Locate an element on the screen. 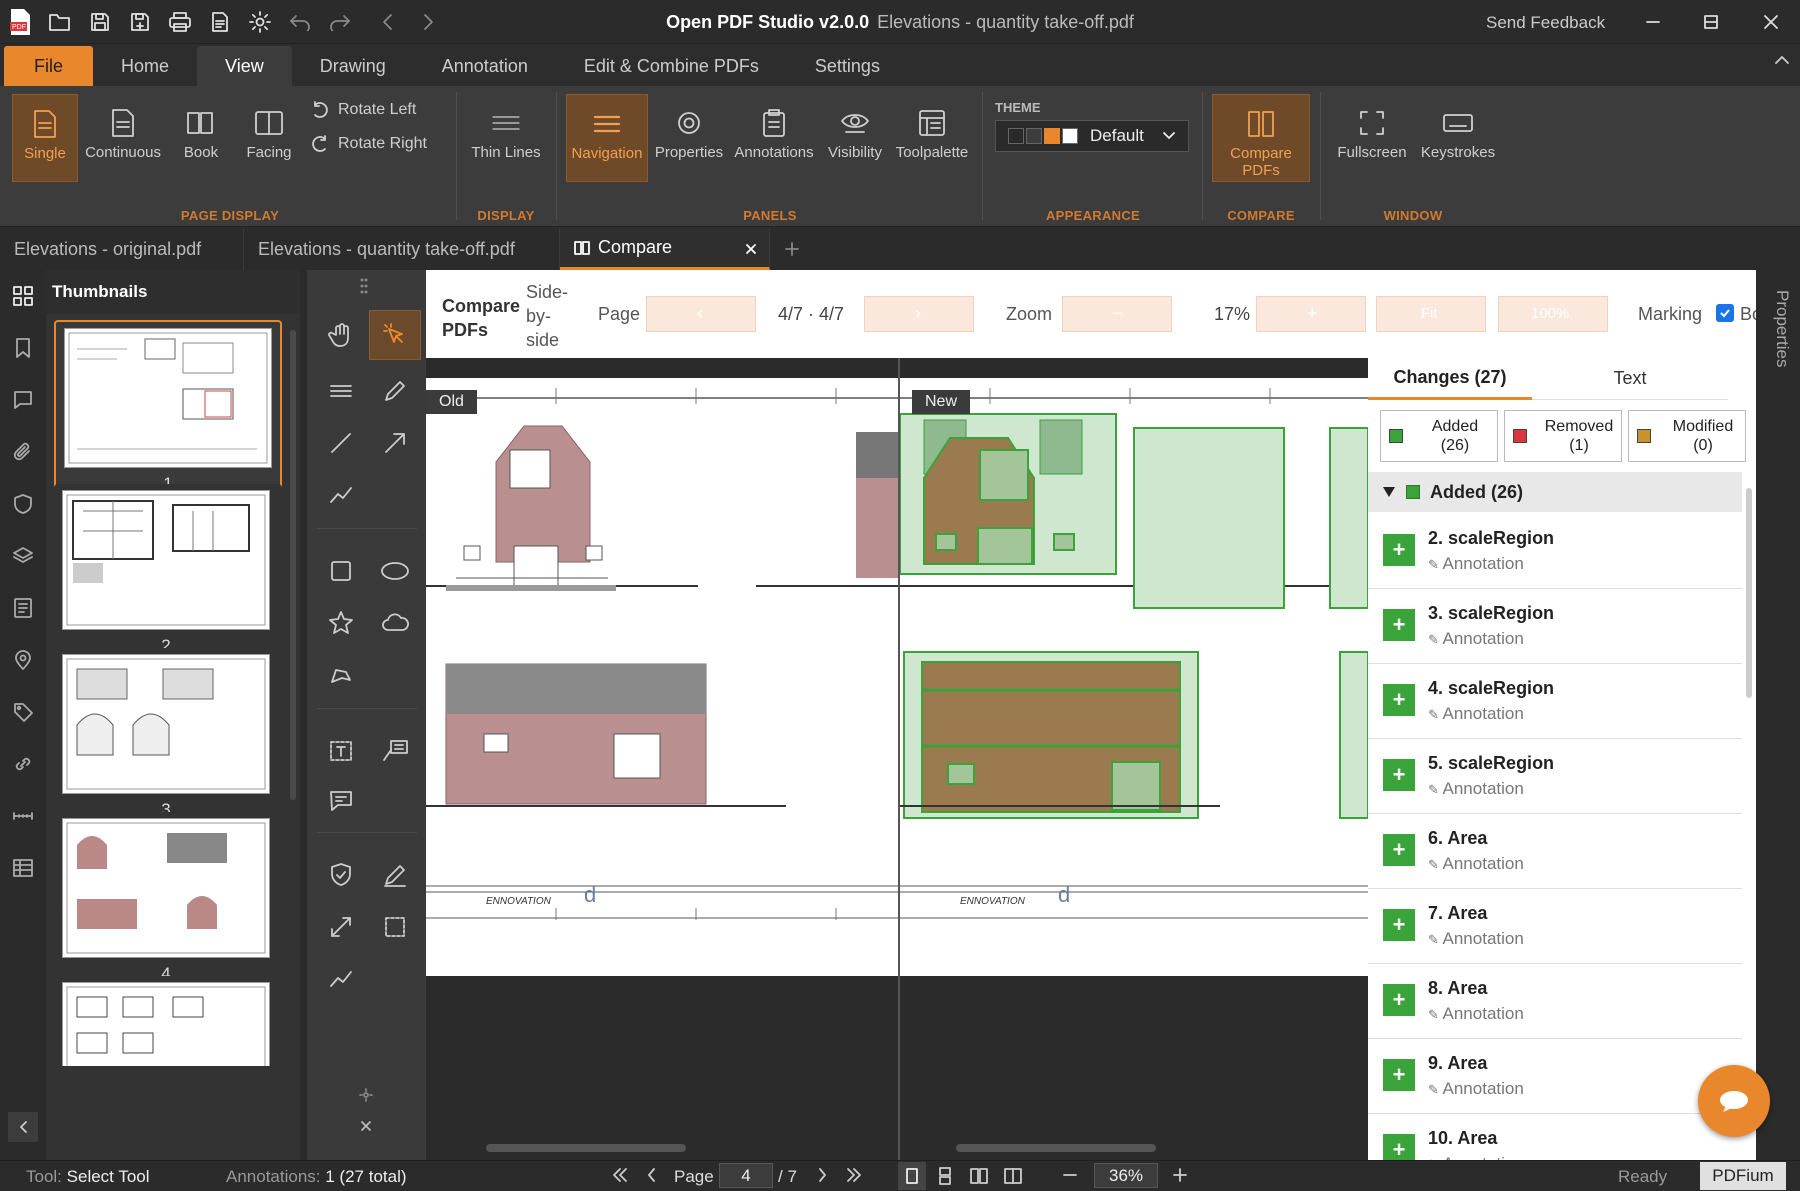 The width and height of the screenshot is (1800, 1191). tab-edit-combine: Edit & Combine PDFs is located at coordinates (671, 66).